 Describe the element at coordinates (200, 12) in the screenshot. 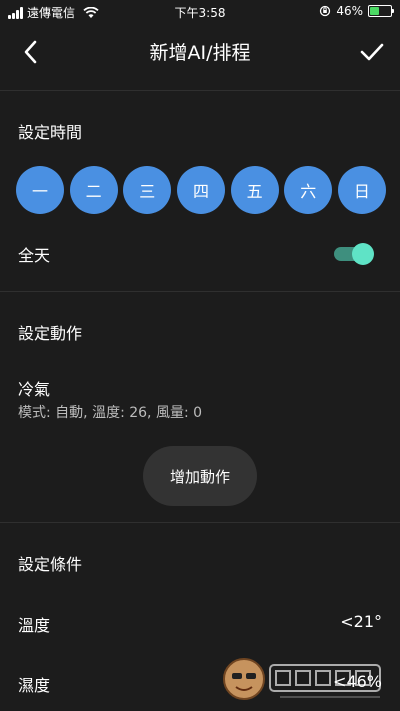

I see `status-bar: 遠傳電信 下午3:58 46%` at that location.